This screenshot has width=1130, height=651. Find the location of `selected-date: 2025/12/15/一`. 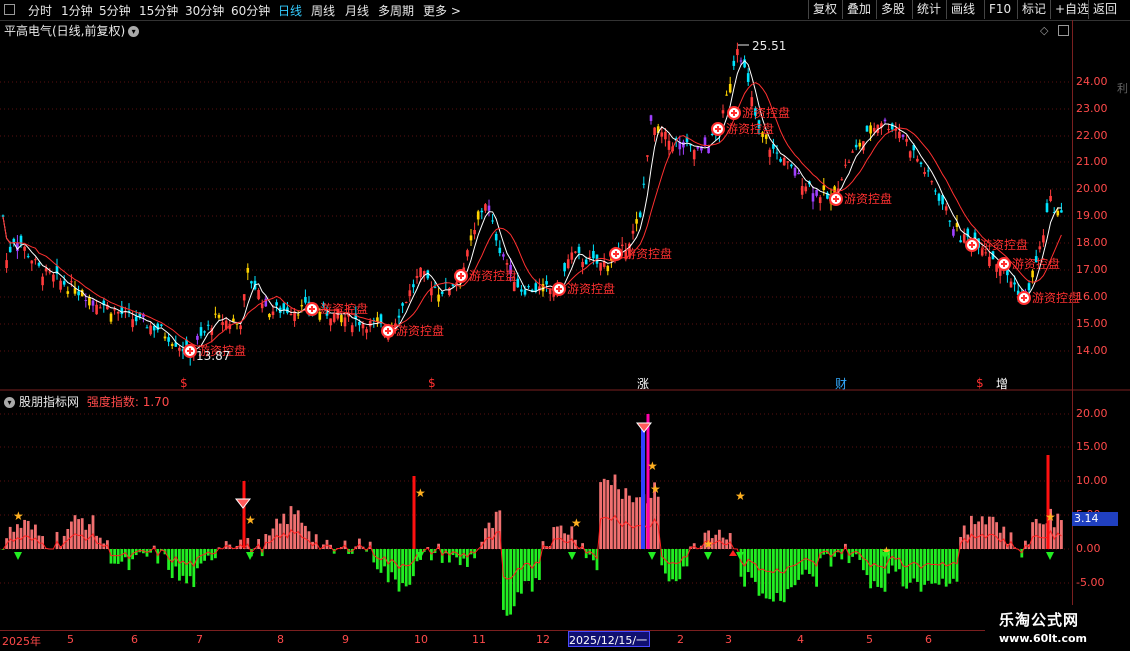

selected-date: 2025/12/15/一 is located at coordinates (609, 639).